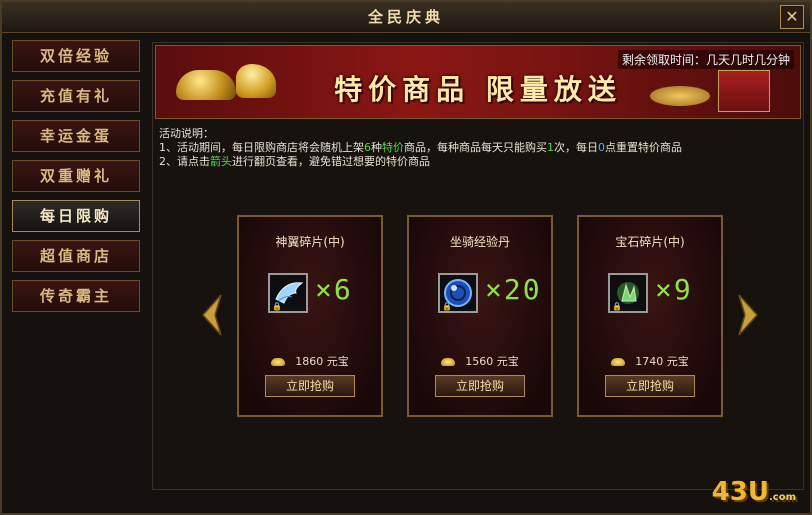  I want to click on sidebar-item-double-exp: 双倍经验, so click(76, 56).